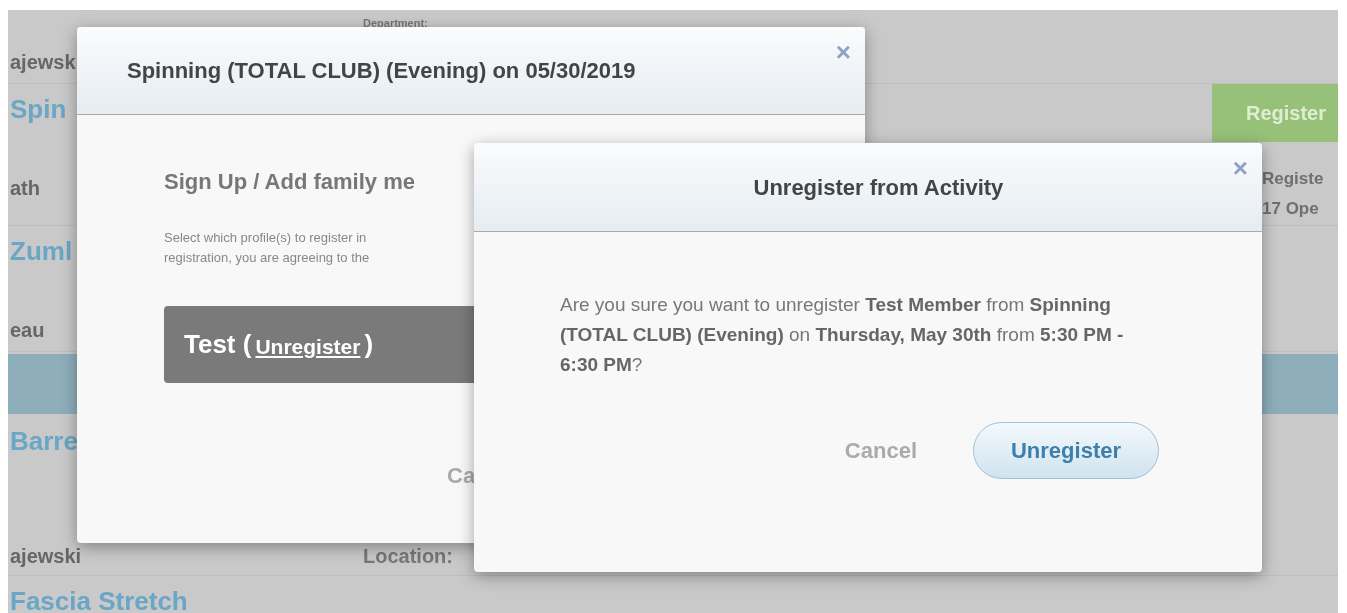 The height and width of the screenshot is (613, 1347). Describe the element at coordinates (842, 335) in the screenshot. I see `confirmation-message: Are you sure you want to unregister Test Member from Spinning (TOTAL CLUB) (Evening) on Thursday, May 30th from 5:30 PM - 6:30 PM?` at that location.